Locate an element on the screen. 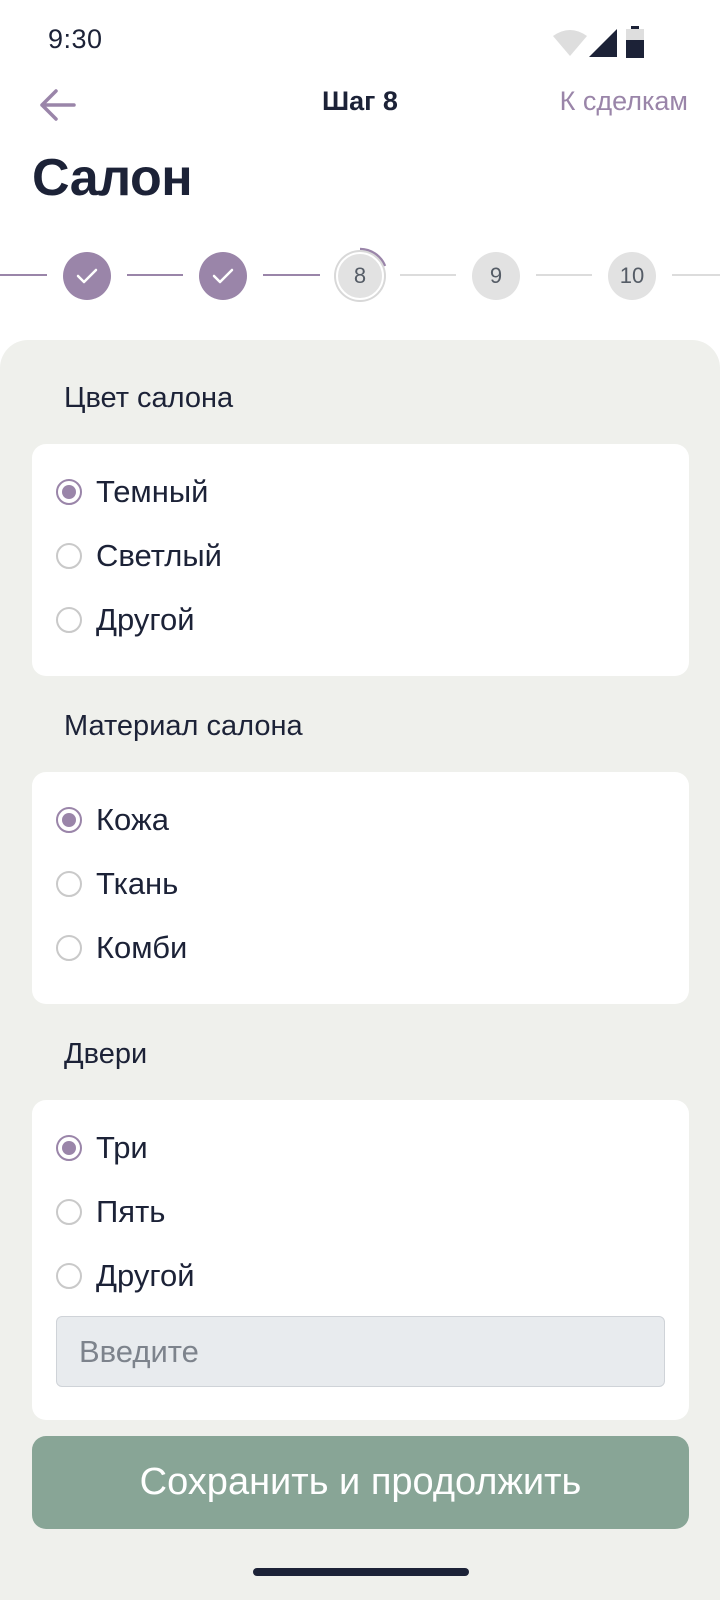 This screenshot has height=1600, width=720. interior-color-card: Темный Светлый Другой is located at coordinates (360, 560).